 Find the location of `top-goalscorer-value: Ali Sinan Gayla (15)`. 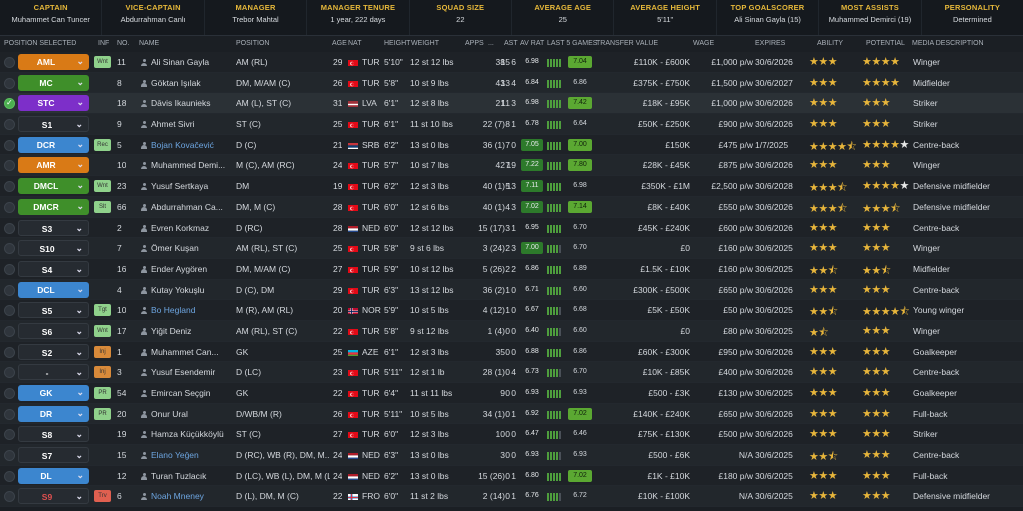

top-goalscorer-value: Ali Sinan Gayla (15) is located at coordinates (767, 19).